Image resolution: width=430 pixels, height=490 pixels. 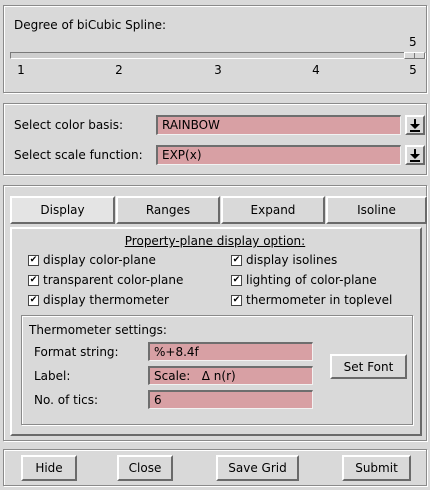 What do you see at coordinates (278, 155) in the screenshot?
I see `scale-function-field: EXP(x)` at bounding box center [278, 155].